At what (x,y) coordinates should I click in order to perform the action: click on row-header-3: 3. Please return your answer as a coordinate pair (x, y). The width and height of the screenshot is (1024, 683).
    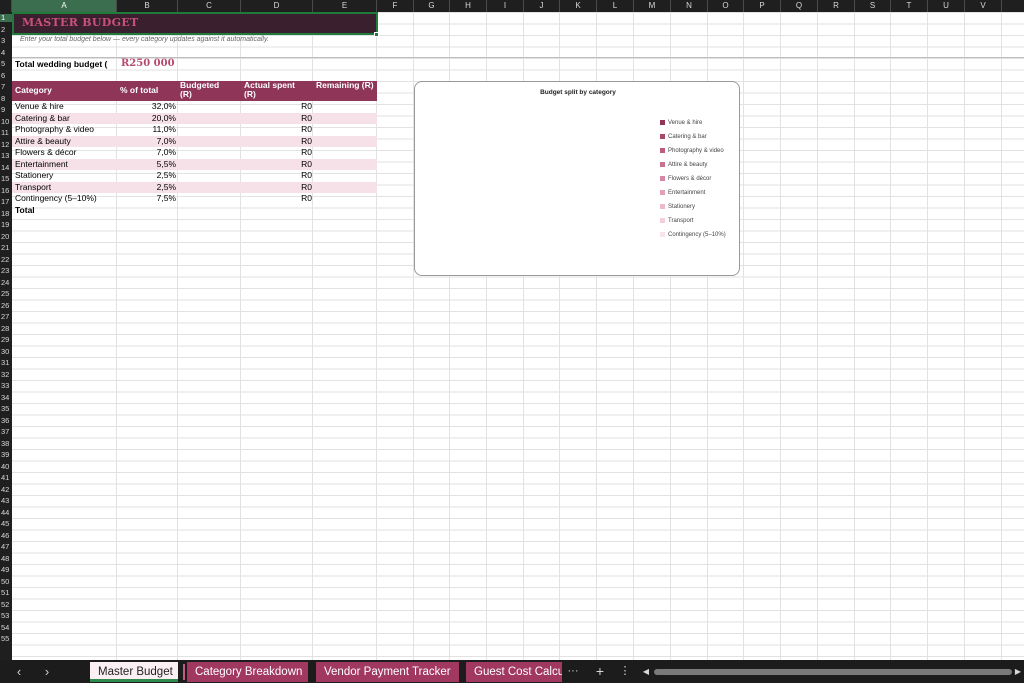
    Looking at the image, I should click on (6, 41).